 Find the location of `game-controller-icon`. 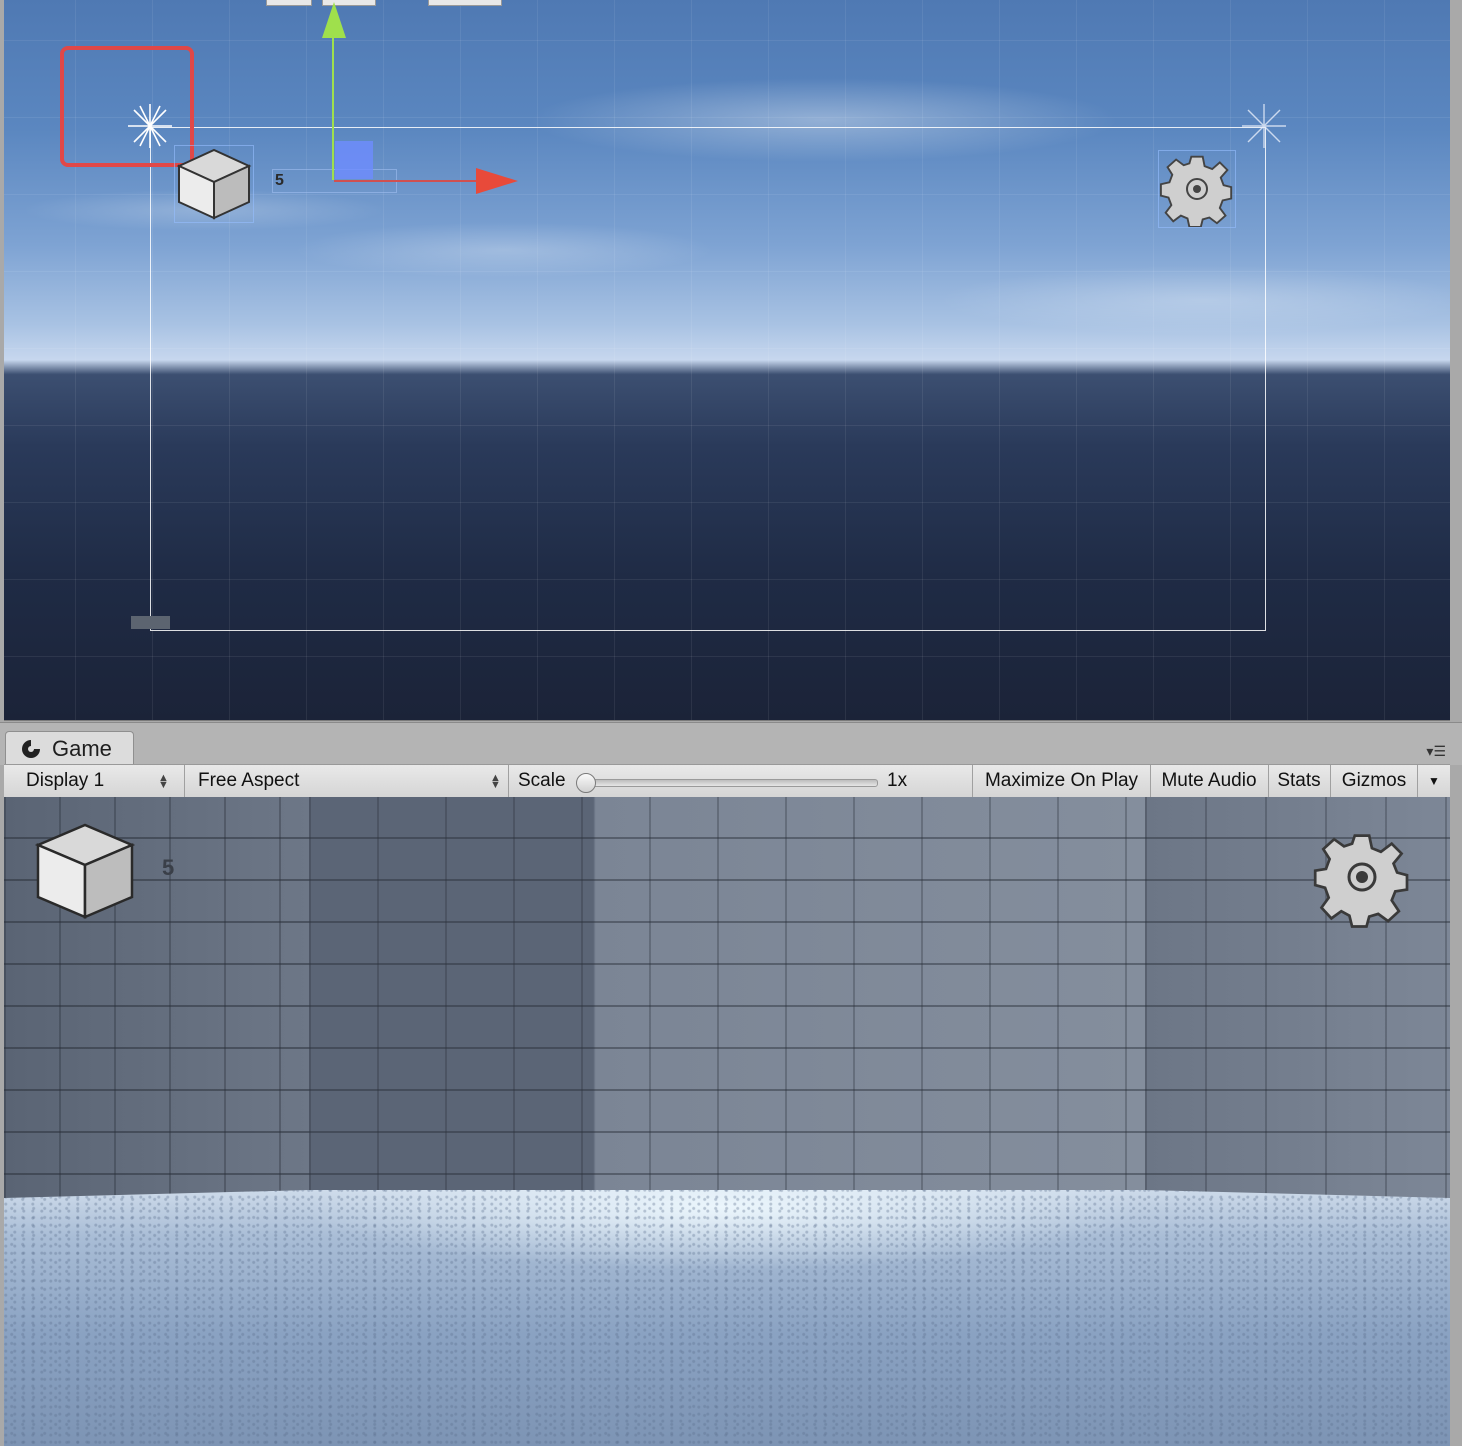

game-controller-icon is located at coordinates (31, 749).